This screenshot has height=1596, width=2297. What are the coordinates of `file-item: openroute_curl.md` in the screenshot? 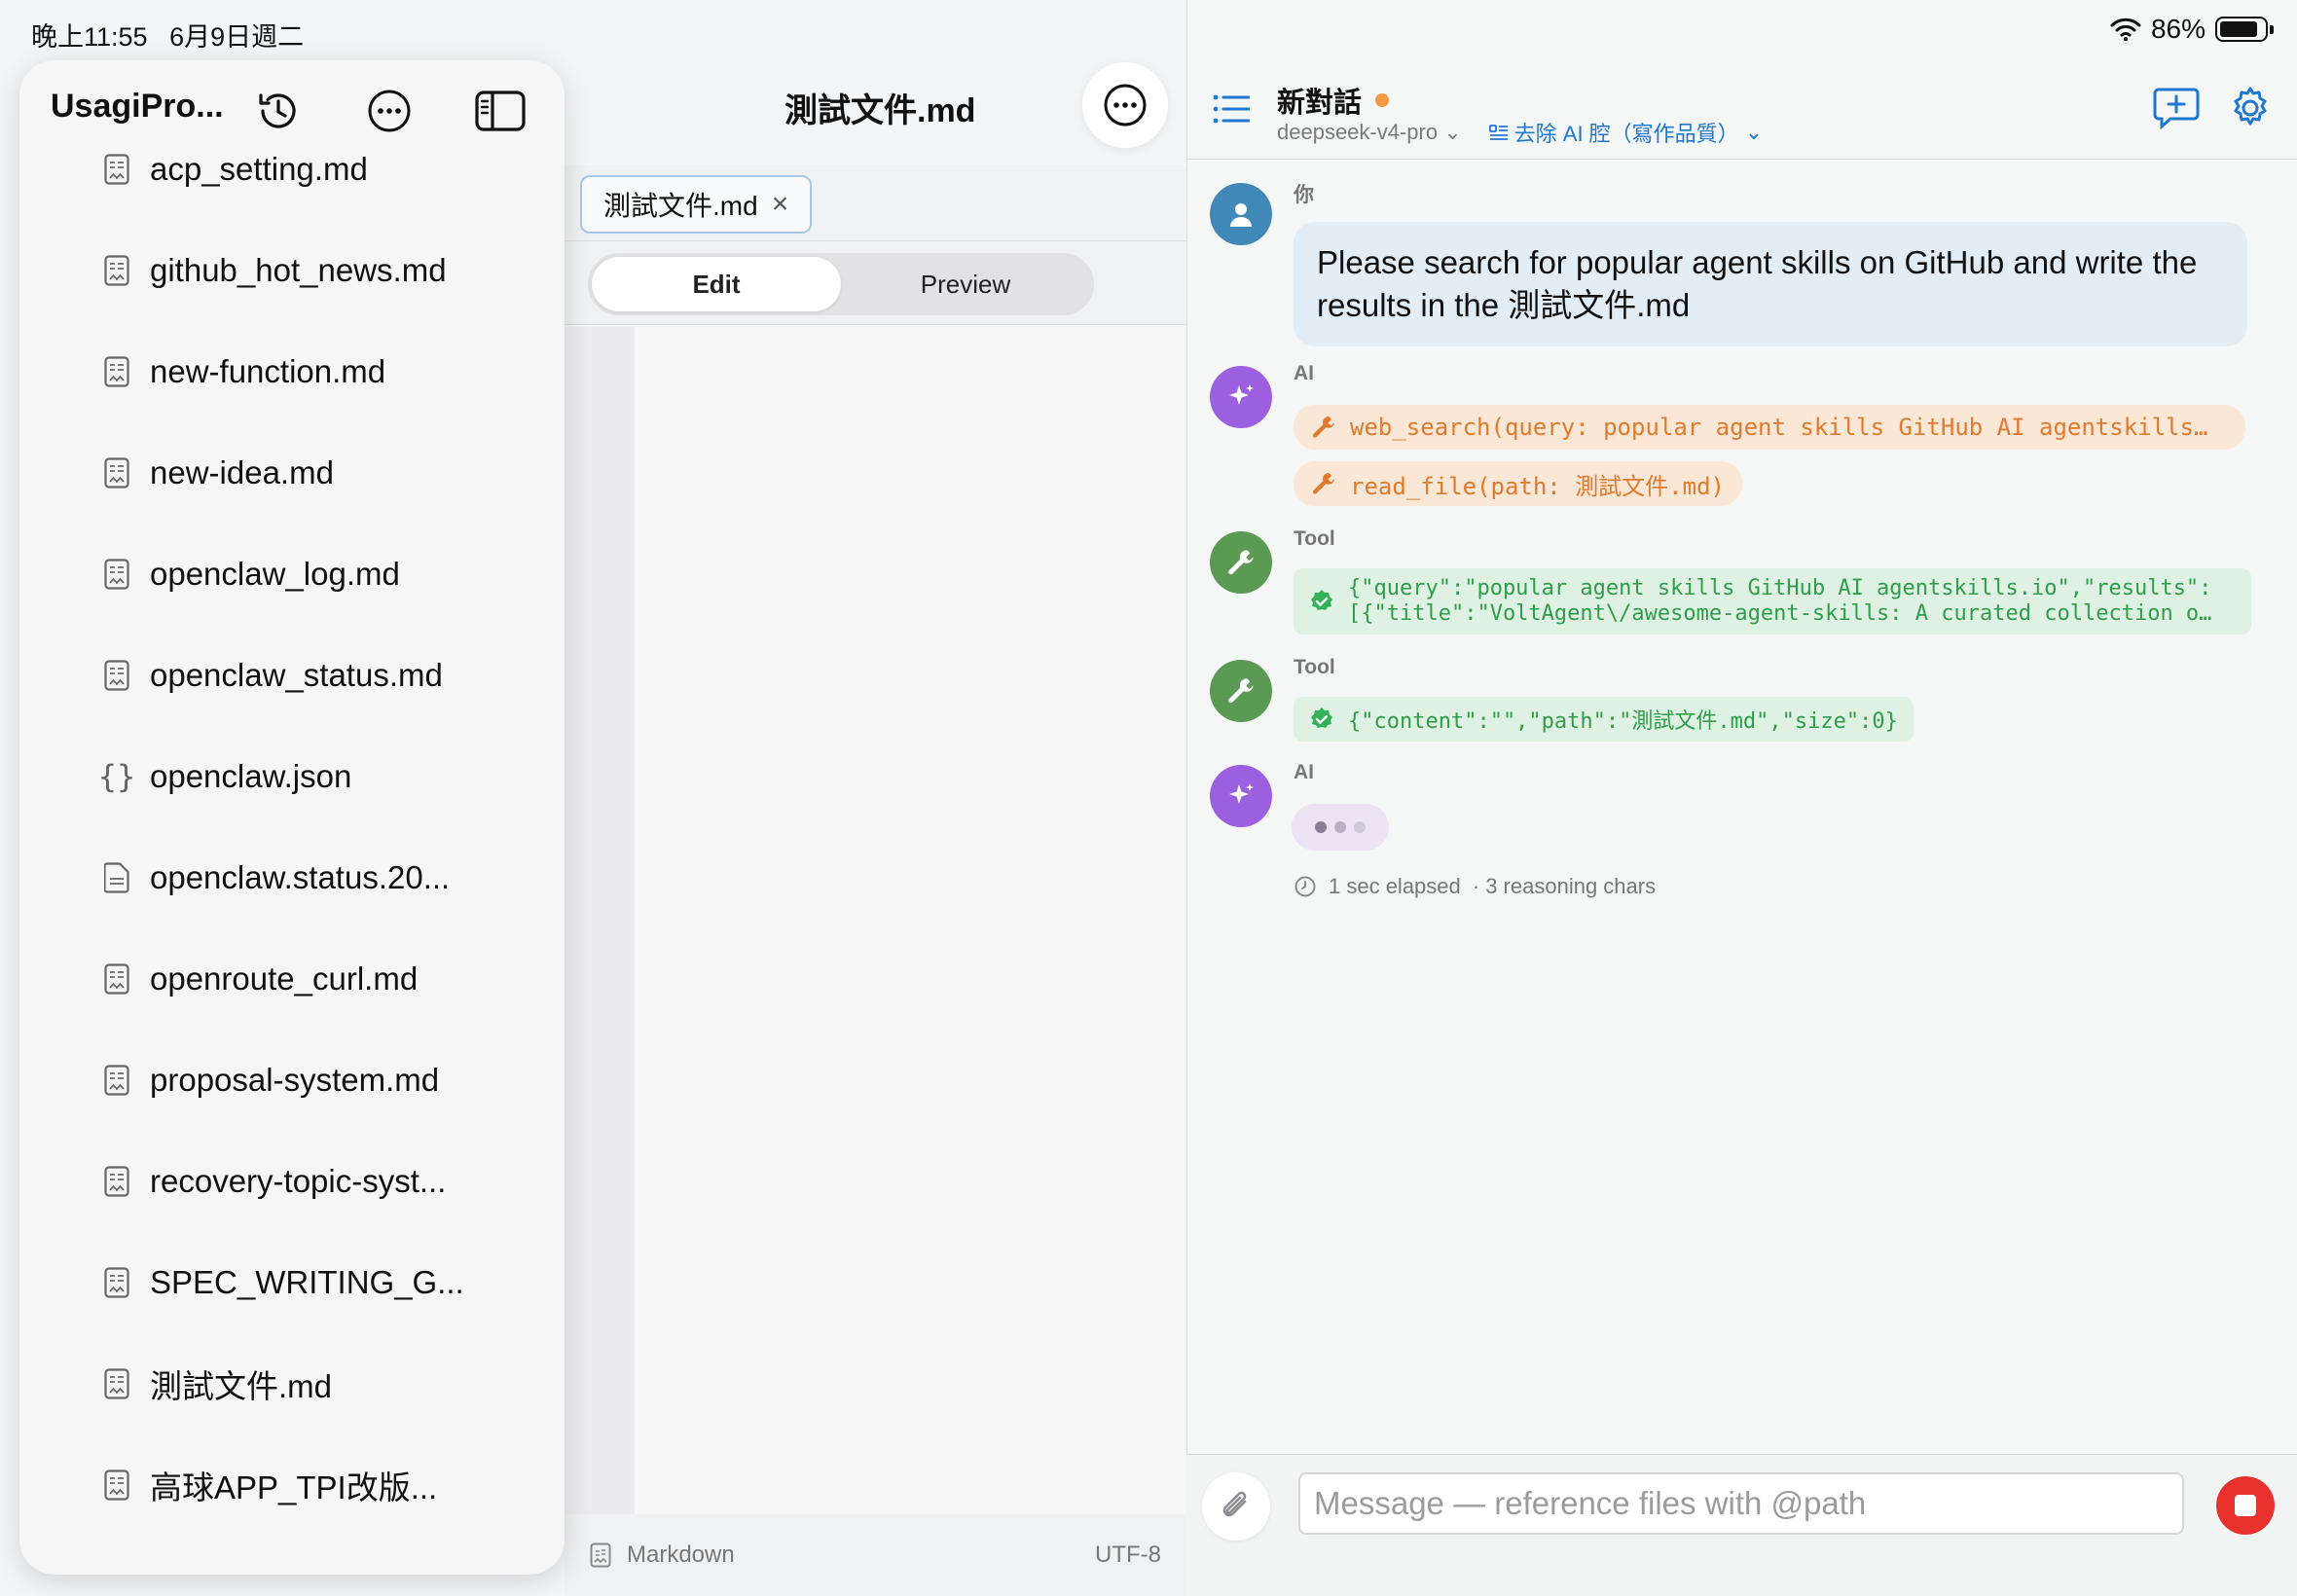 It's located at (259, 979).